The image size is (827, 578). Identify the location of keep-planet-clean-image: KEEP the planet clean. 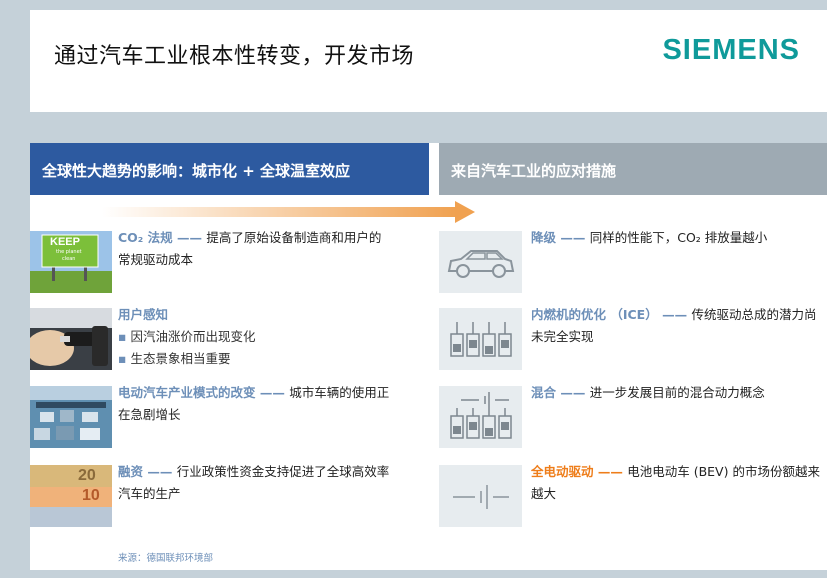
(71, 262).